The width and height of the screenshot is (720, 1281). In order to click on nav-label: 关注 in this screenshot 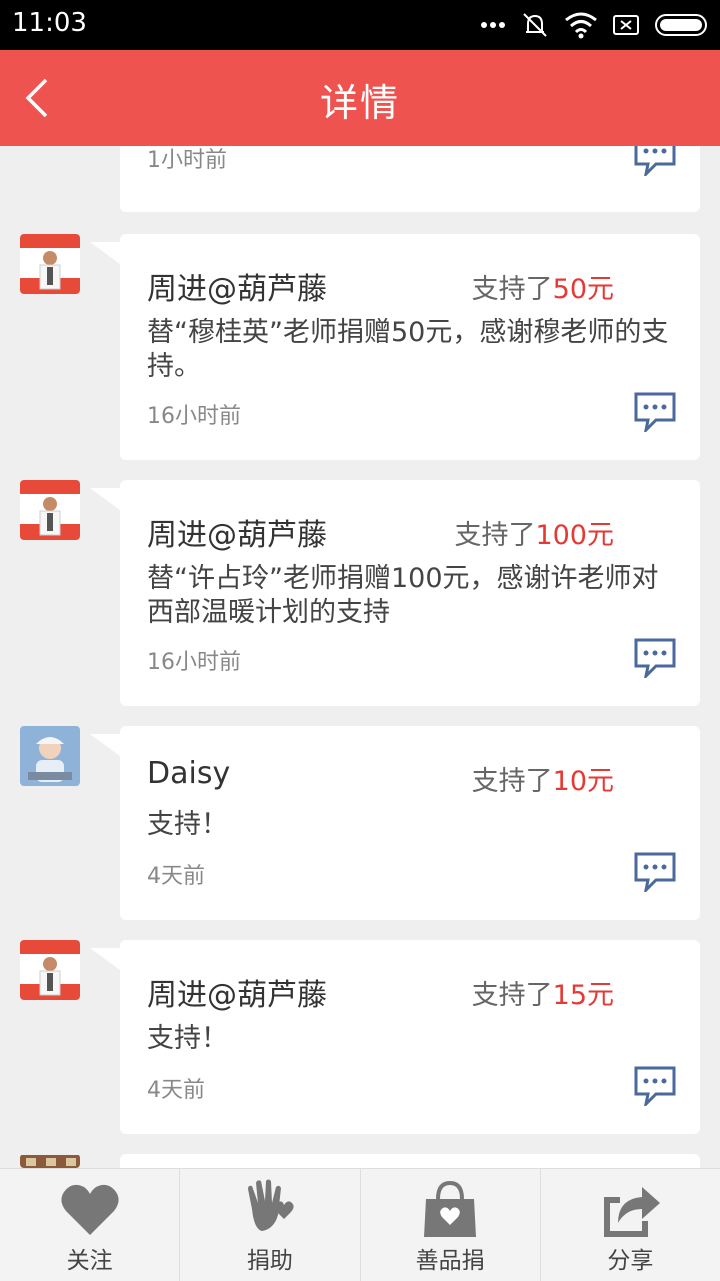, I will do `click(89, 1261)`.